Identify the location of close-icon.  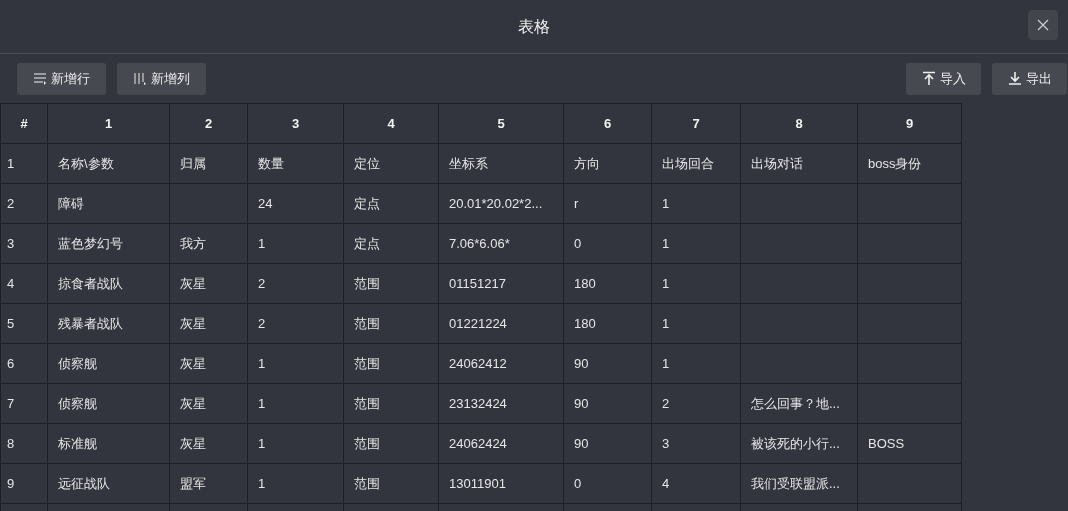
(1043, 25).